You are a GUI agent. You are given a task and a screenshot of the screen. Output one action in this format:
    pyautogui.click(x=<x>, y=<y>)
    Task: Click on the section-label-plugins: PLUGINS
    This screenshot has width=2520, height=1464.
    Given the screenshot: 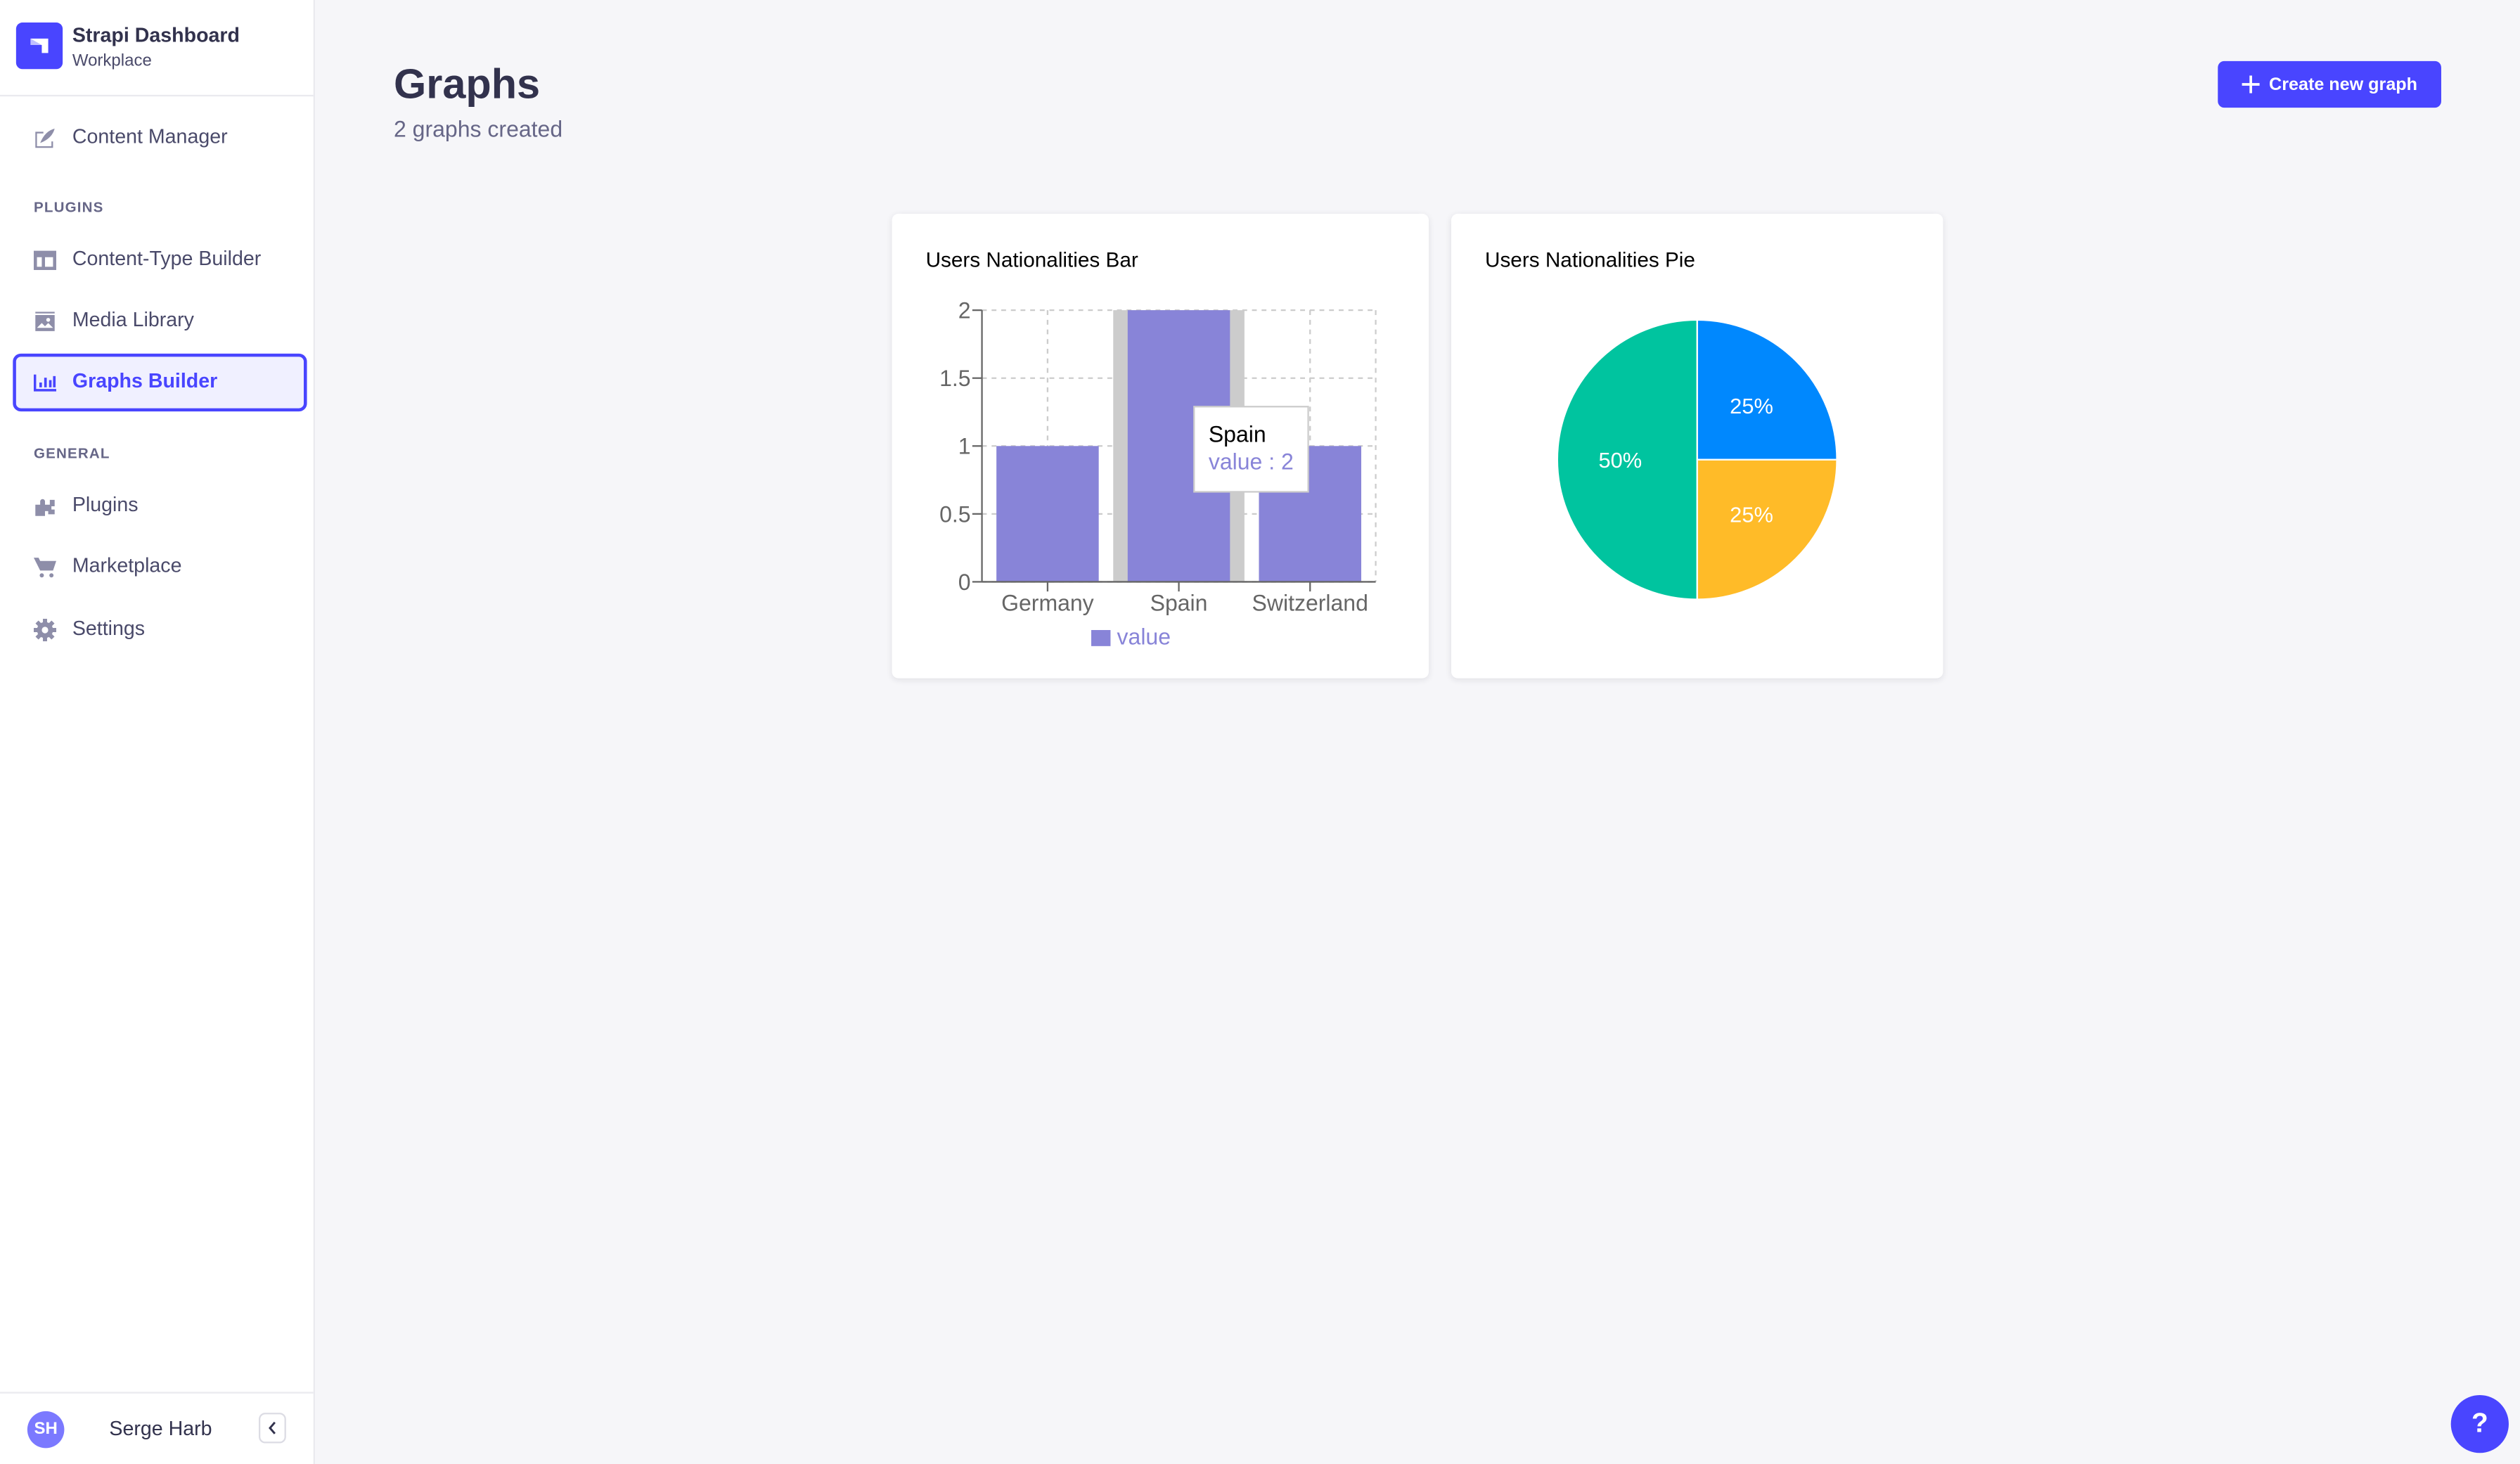 What is the action you would take?
    pyautogui.click(x=68, y=207)
    